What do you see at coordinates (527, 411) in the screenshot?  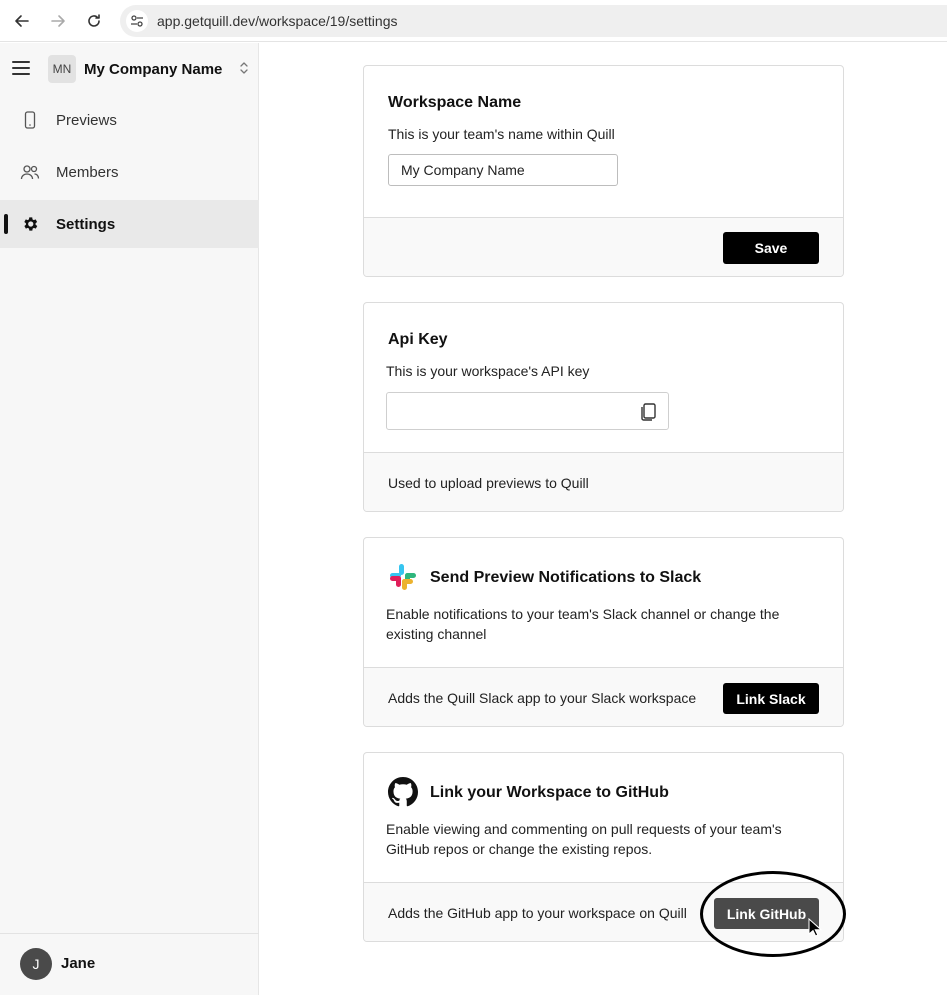 I see `api-key-field` at bounding box center [527, 411].